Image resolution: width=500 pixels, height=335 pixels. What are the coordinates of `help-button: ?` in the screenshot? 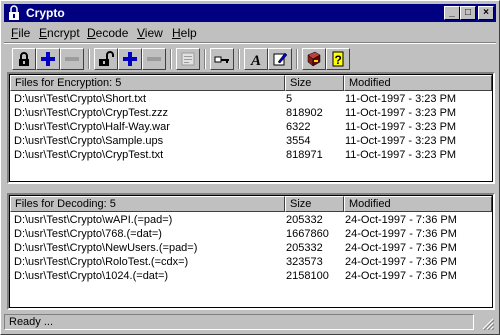 It's located at (338, 59).